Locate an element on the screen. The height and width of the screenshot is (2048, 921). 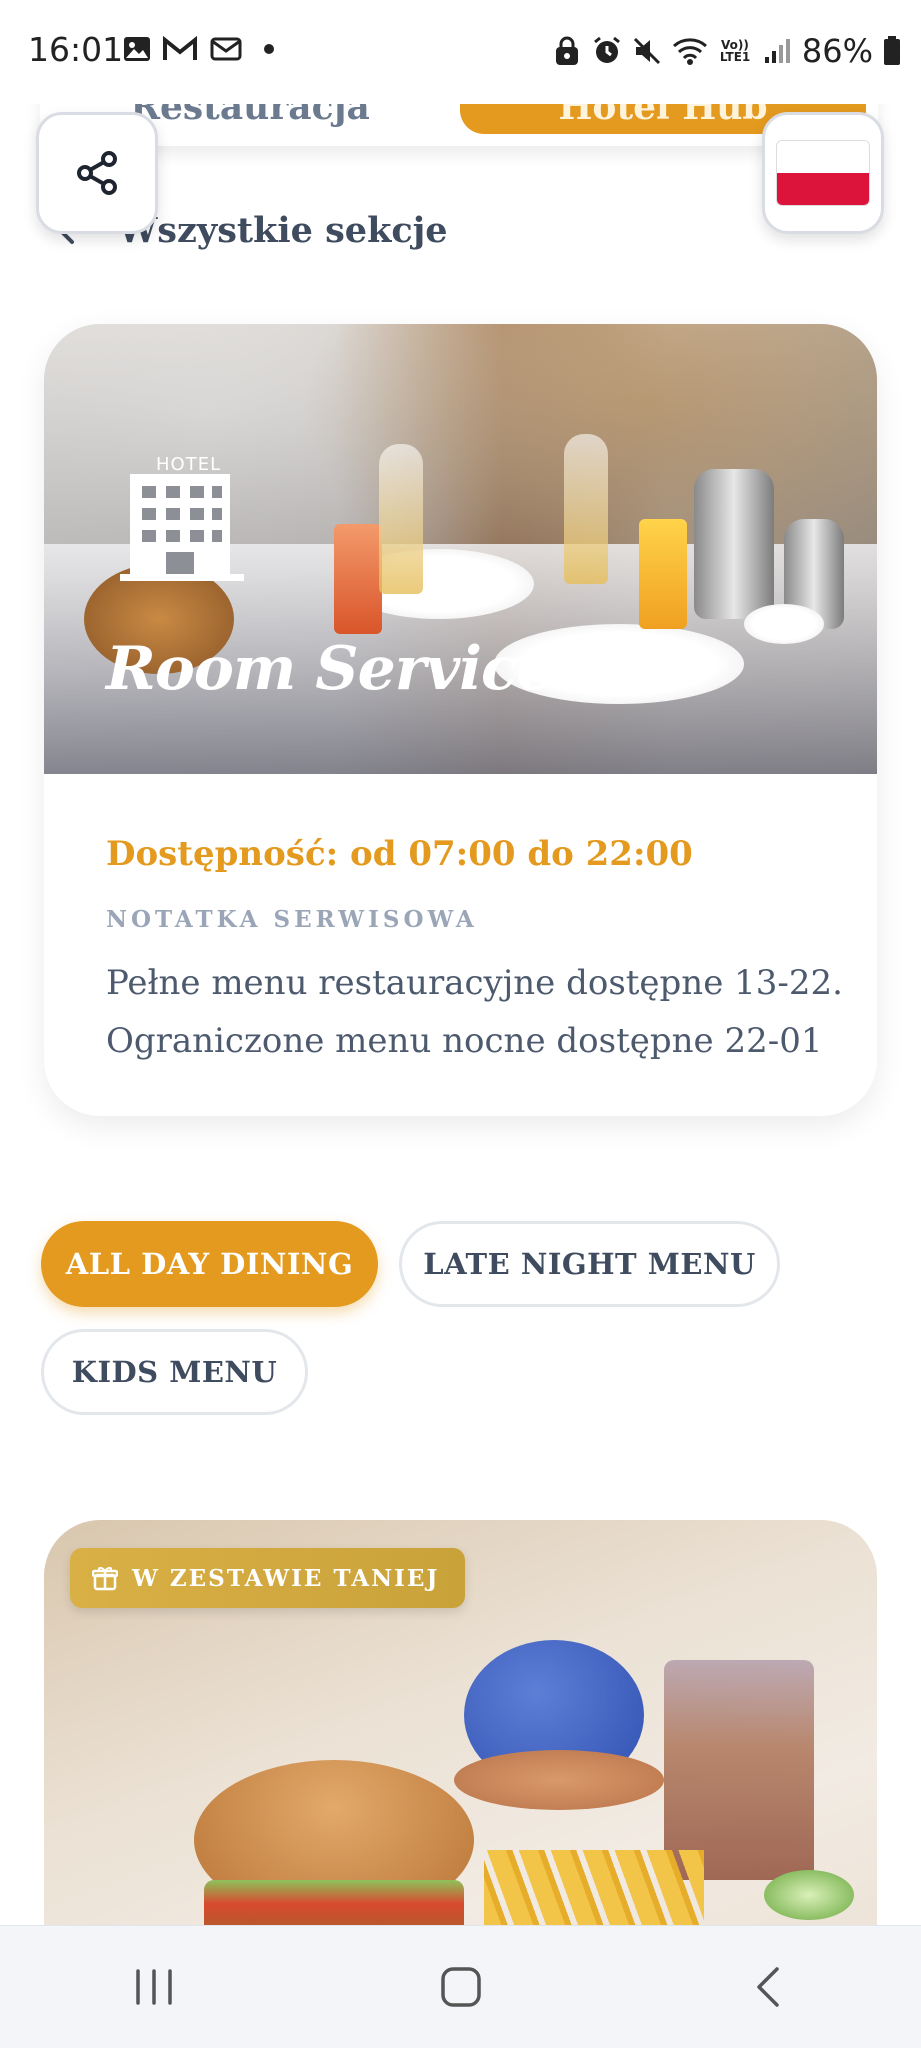
back-link-label: Wszystkie sekcje is located at coordinates (283, 230).